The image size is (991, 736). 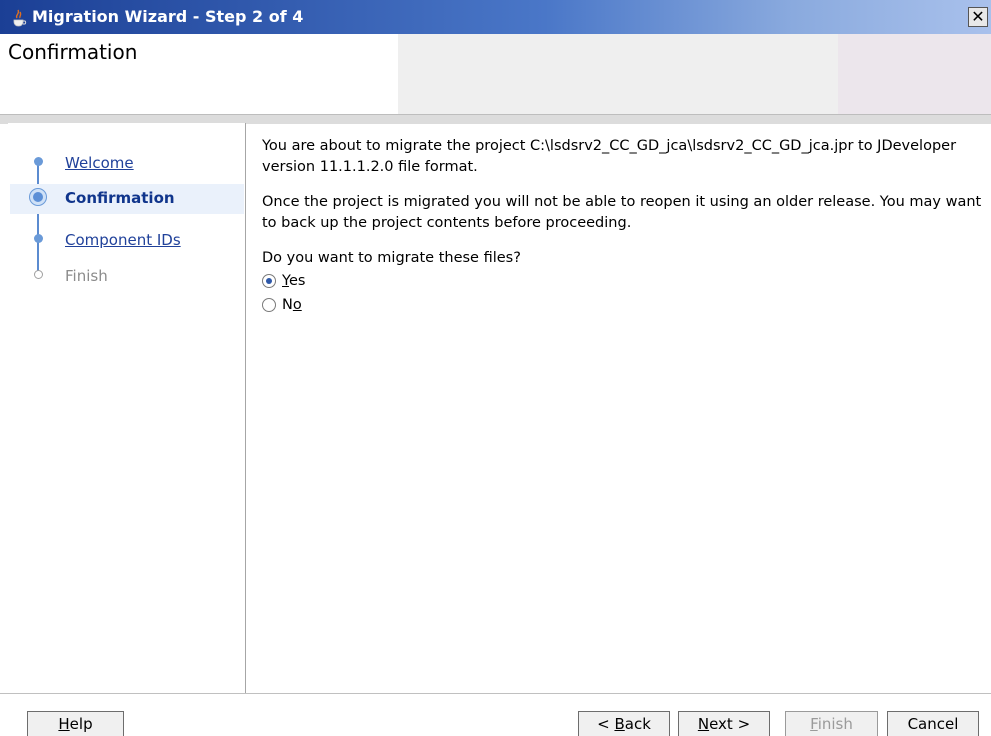 I want to click on current-step-icon, so click(x=38, y=197).